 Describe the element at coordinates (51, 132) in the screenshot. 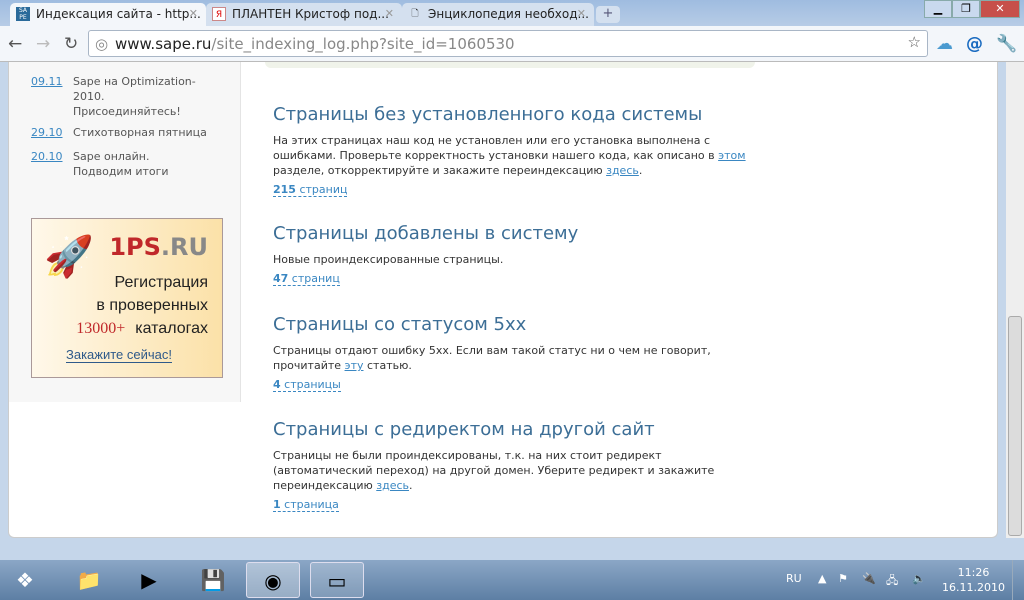

I see `news-date-link: 29.10` at that location.